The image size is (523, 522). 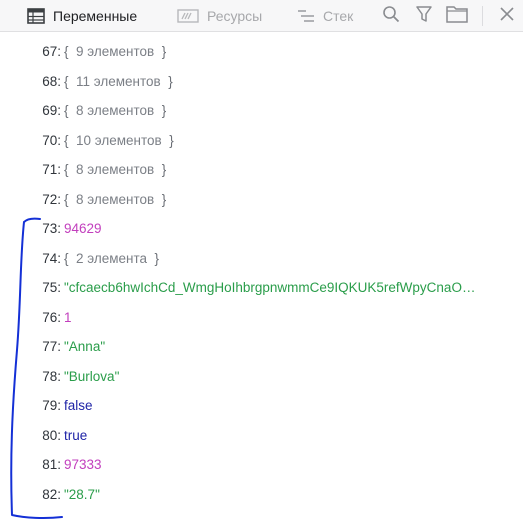 What do you see at coordinates (51, 140) in the screenshot?
I see `variable-index: 70:` at bounding box center [51, 140].